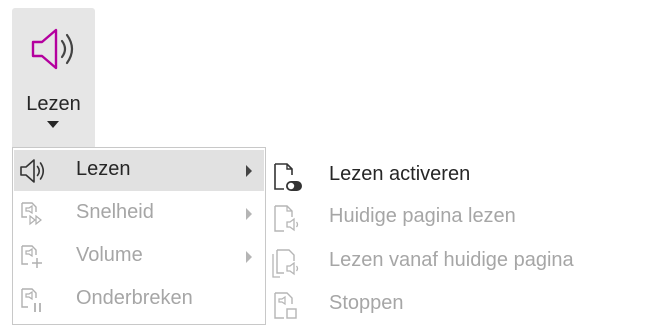 The image size is (660, 329). What do you see at coordinates (134, 298) in the screenshot?
I see `menu-item-label: Onderbreken` at bounding box center [134, 298].